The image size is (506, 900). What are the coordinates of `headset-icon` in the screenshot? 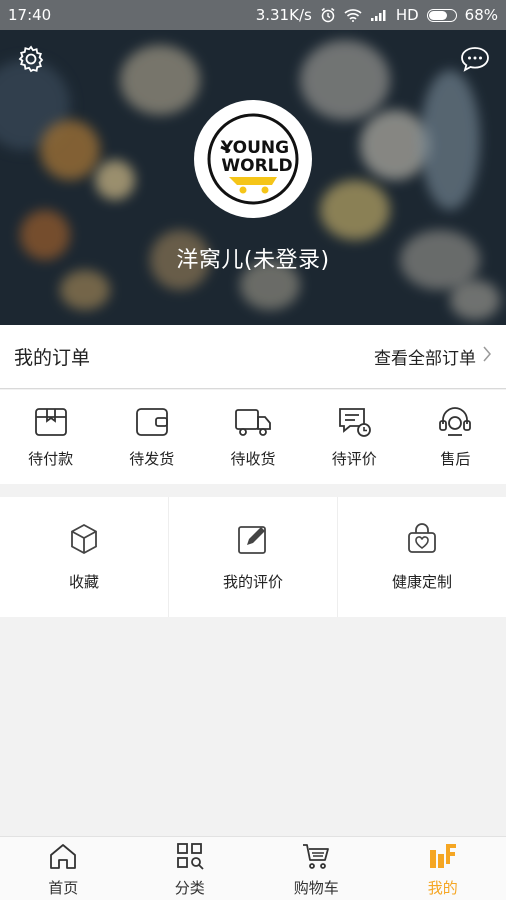 It's located at (455, 424).